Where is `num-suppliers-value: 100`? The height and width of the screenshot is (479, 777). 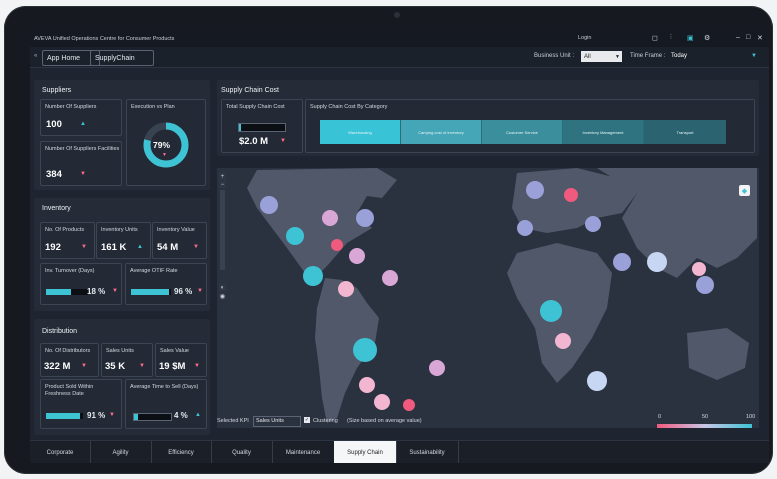
num-suppliers-value: 100 is located at coordinates (54, 124).